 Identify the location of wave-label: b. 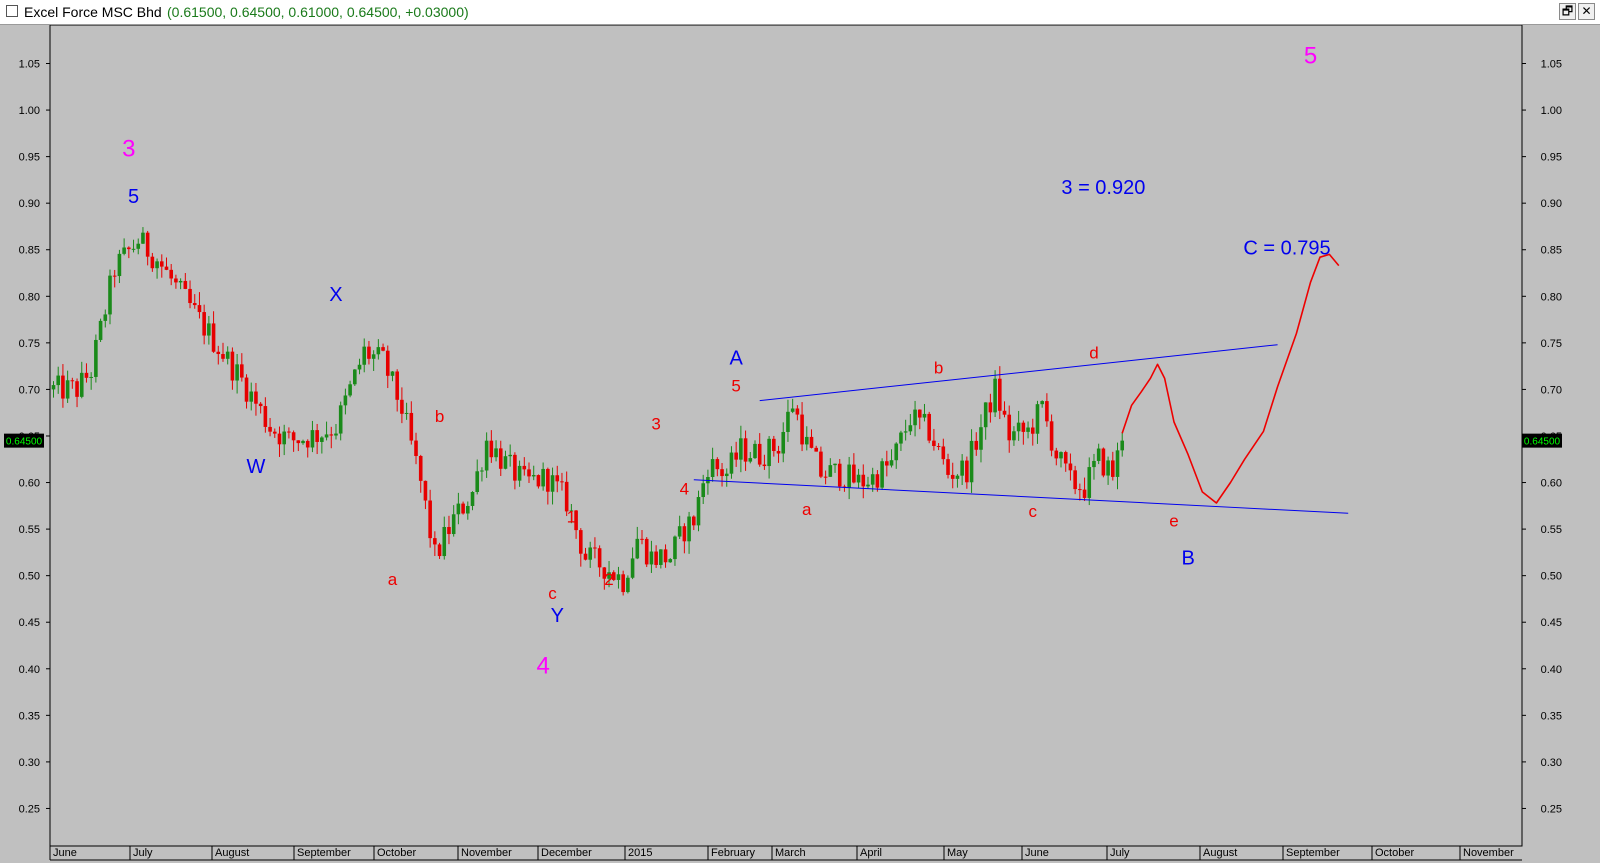
(439, 416).